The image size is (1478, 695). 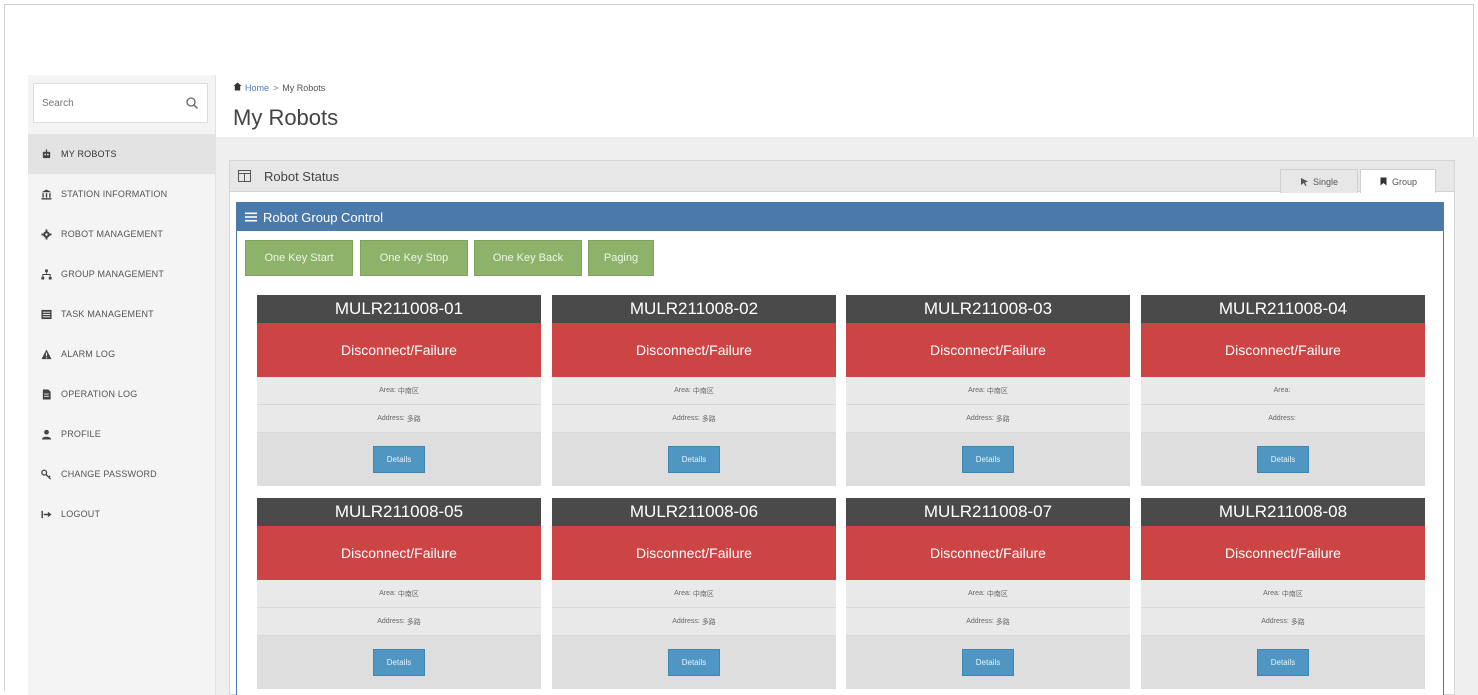 What do you see at coordinates (81, 514) in the screenshot?
I see `sidebar-item-label: LOGOUT` at bounding box center [81, 514].